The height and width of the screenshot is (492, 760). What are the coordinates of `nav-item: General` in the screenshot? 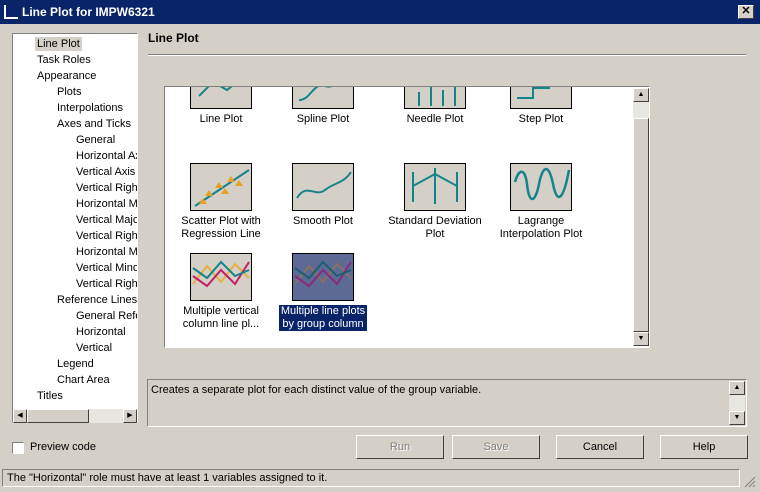 It's located at (95, 140).